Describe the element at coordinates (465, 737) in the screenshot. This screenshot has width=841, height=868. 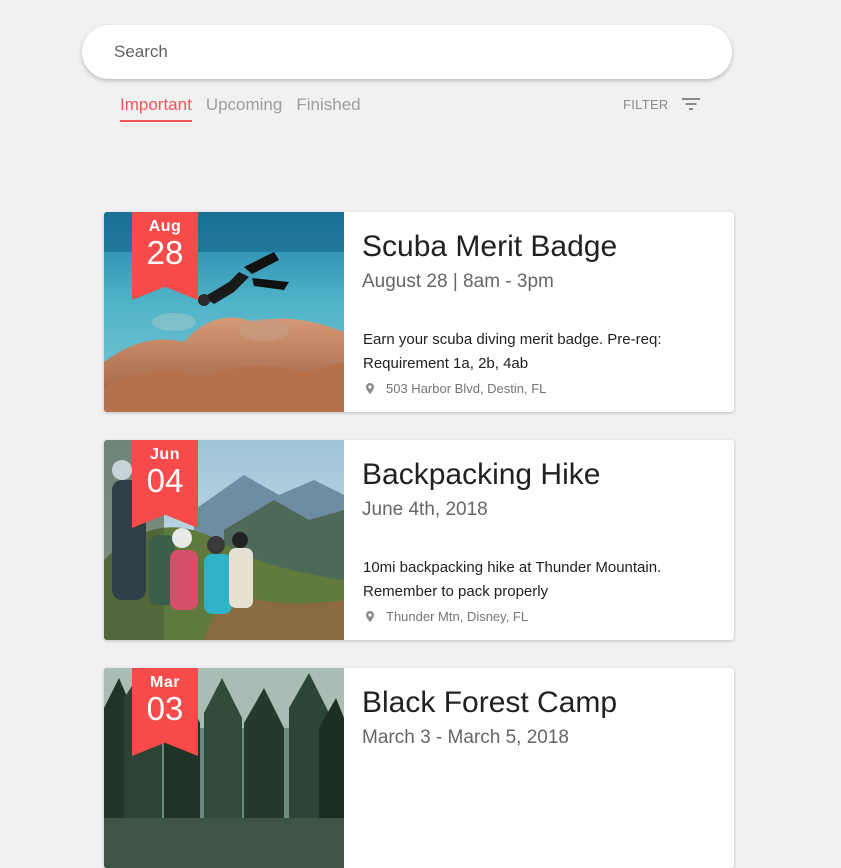
I see `event-date: March 3 - March 5, 2018` at that location.